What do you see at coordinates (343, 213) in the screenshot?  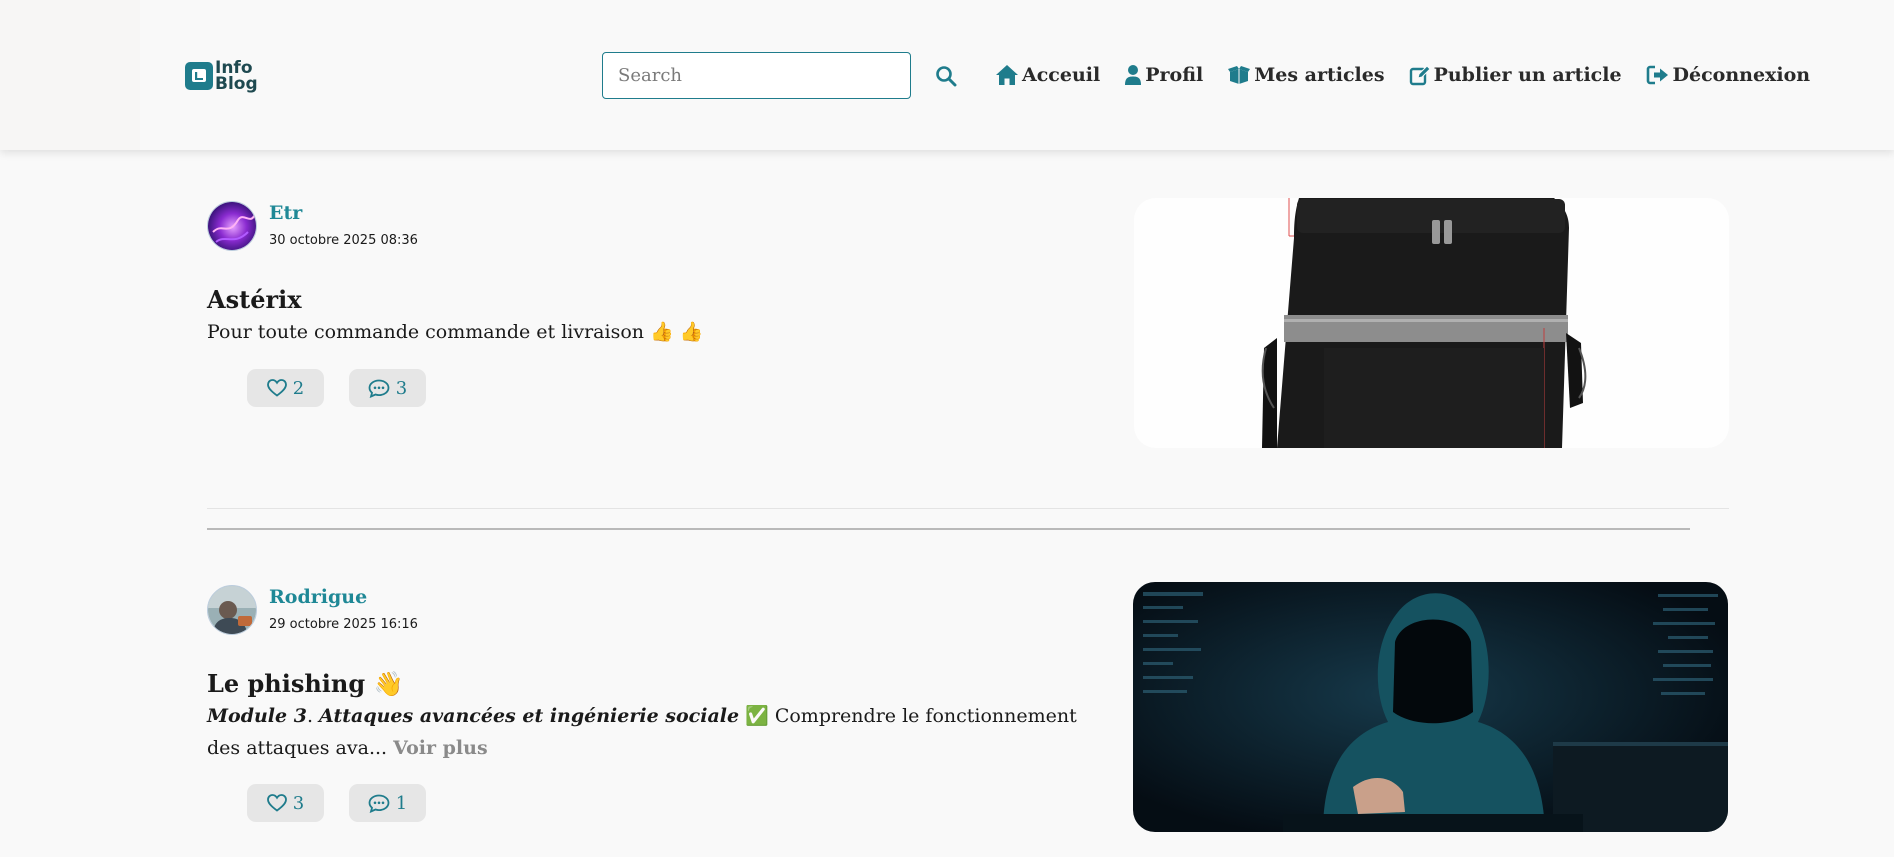 I see `author-name: Etr` at bounding box center [343, 213].